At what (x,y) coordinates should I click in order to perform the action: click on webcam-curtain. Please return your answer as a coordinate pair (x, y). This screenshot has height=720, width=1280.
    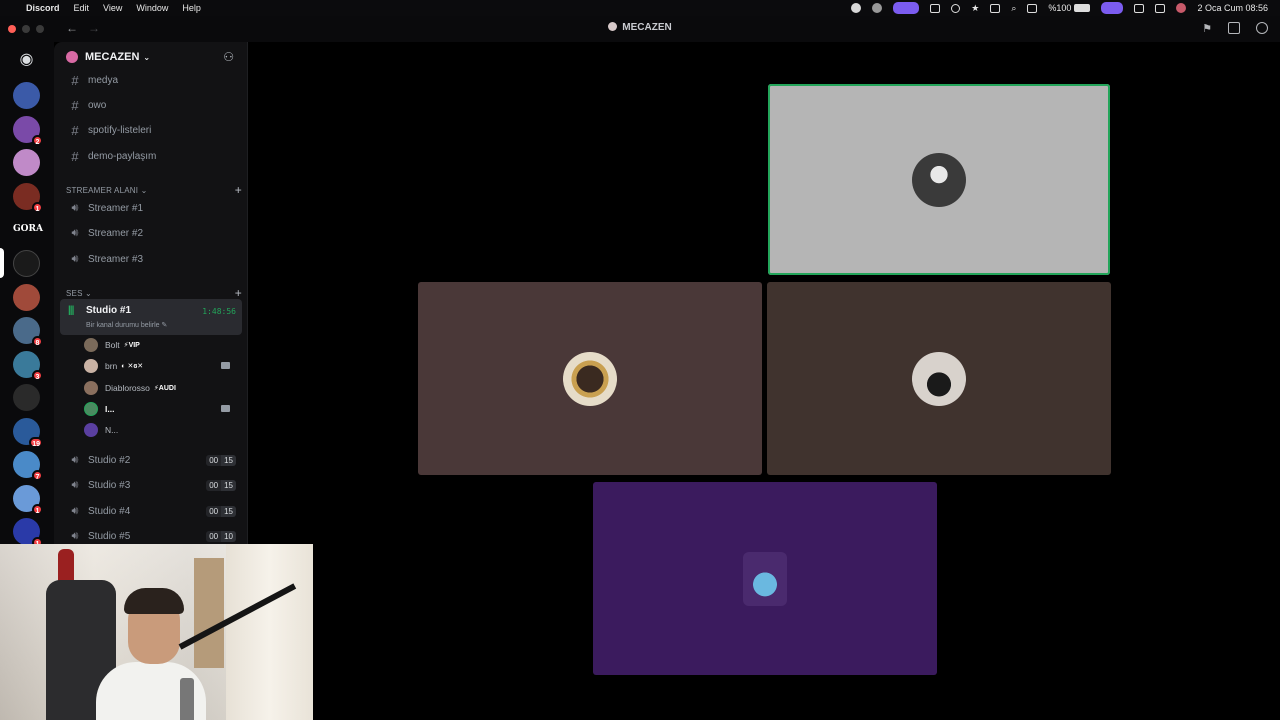
    Looking at the image, I should click on (269, 632).